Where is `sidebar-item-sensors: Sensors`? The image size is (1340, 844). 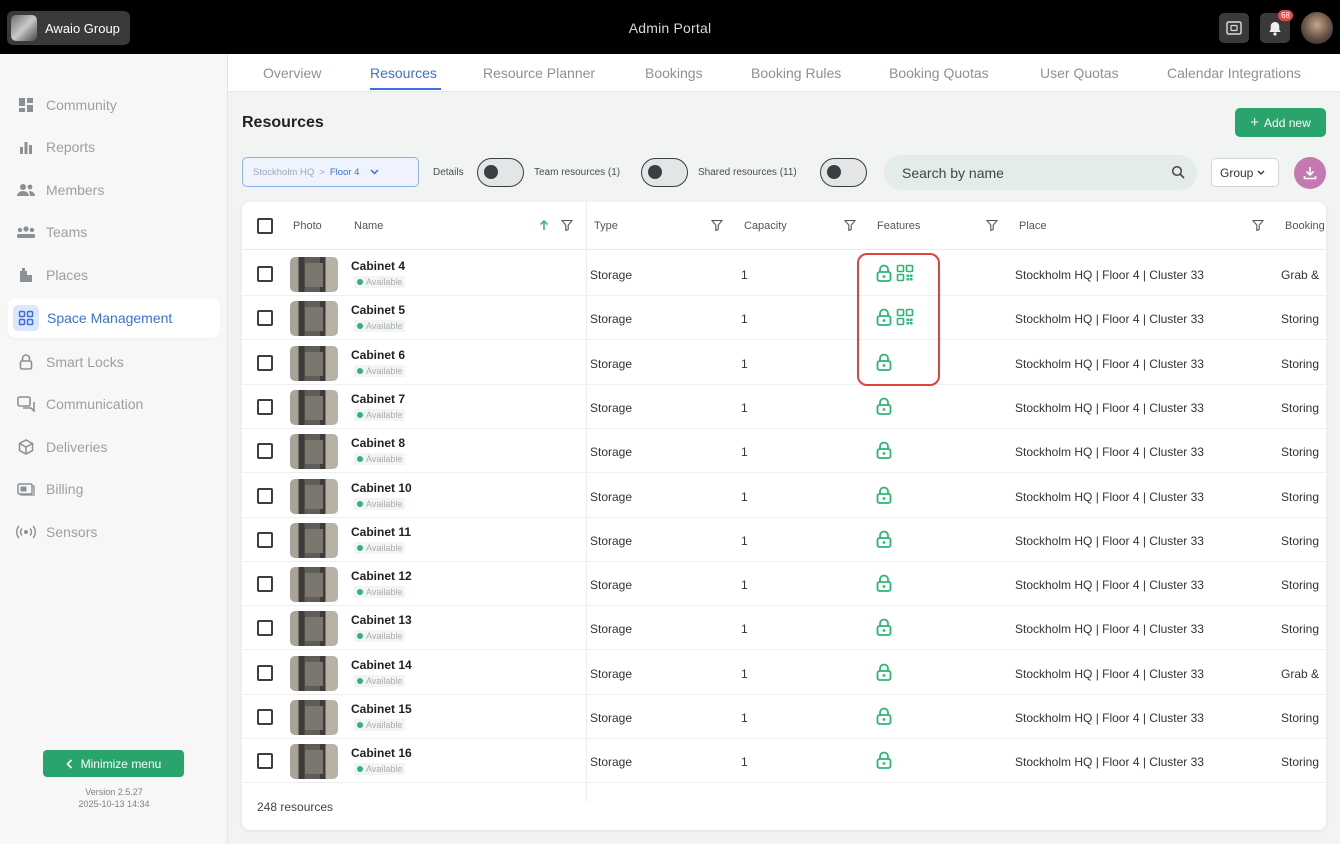
sidebar-item-sensors: Sensors is located at coordinates (114, 532).